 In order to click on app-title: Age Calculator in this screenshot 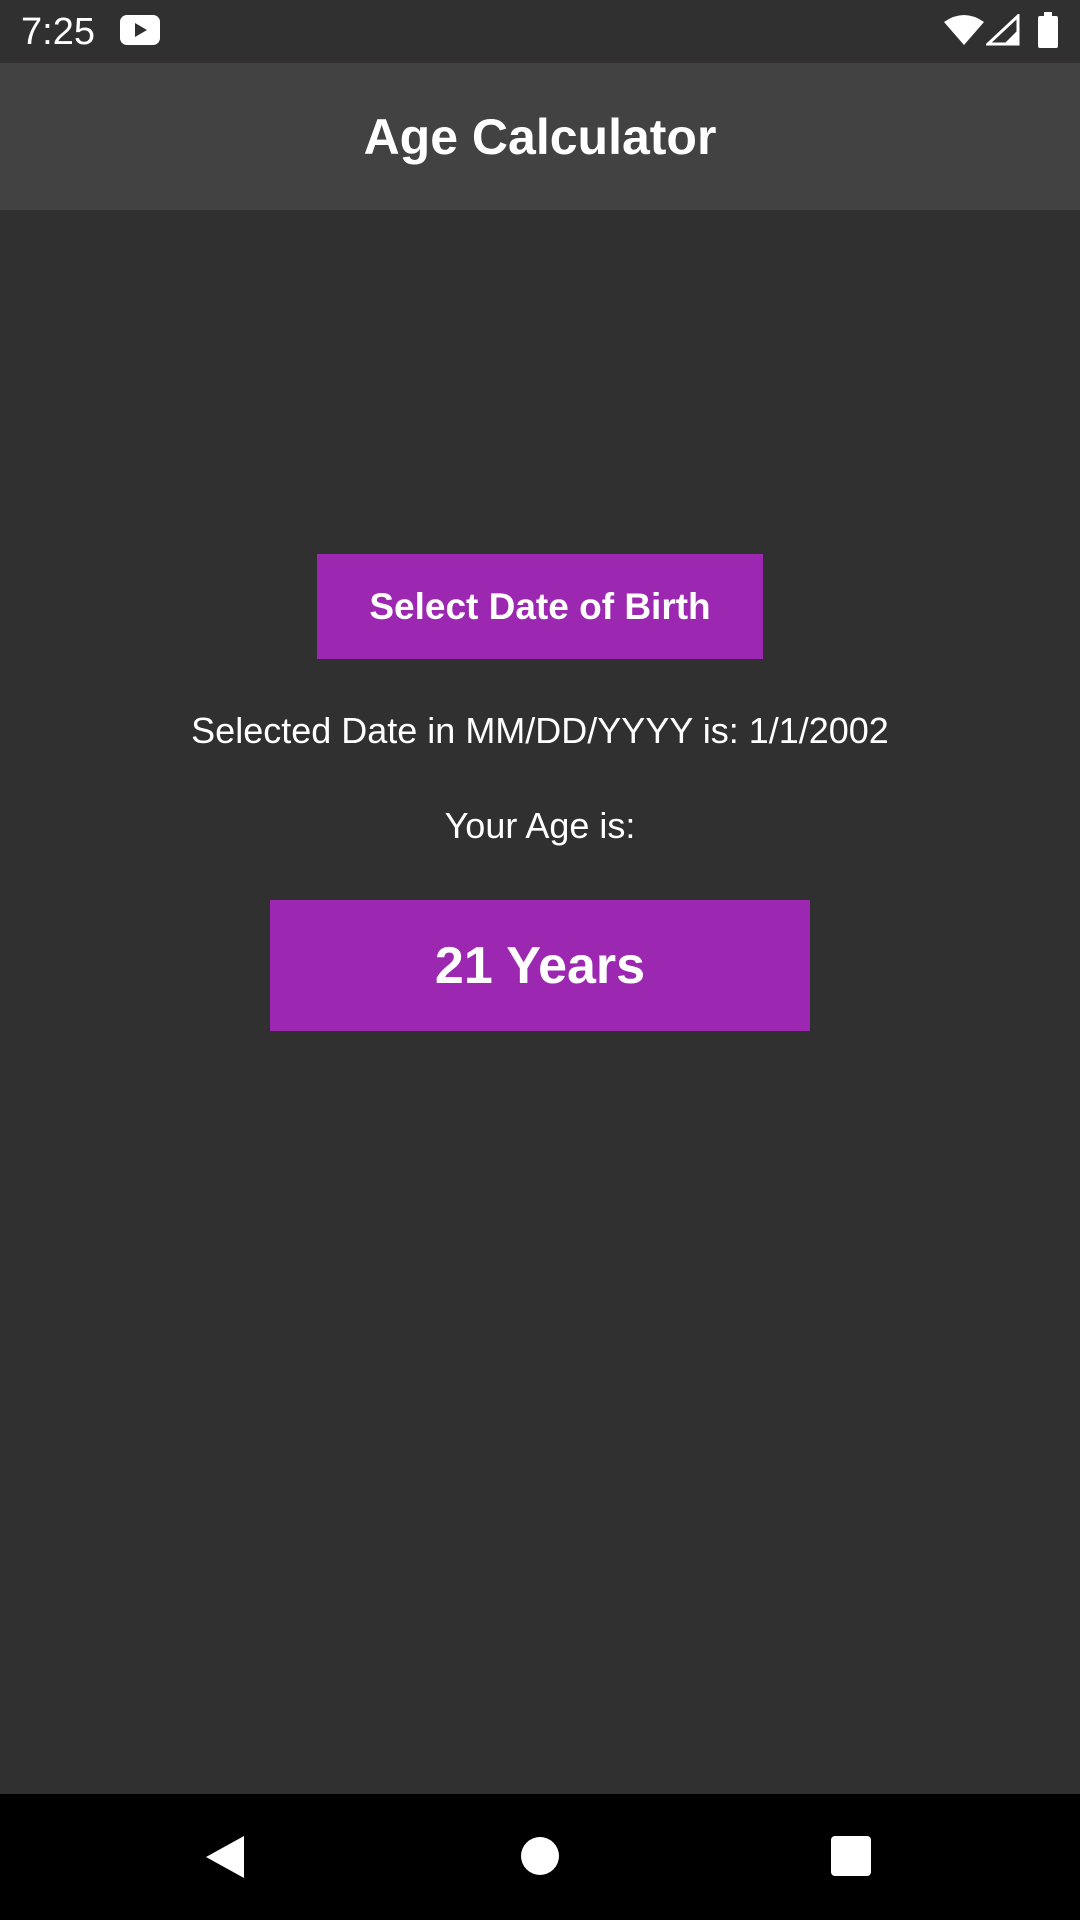, I will do `click(540, 137)`.